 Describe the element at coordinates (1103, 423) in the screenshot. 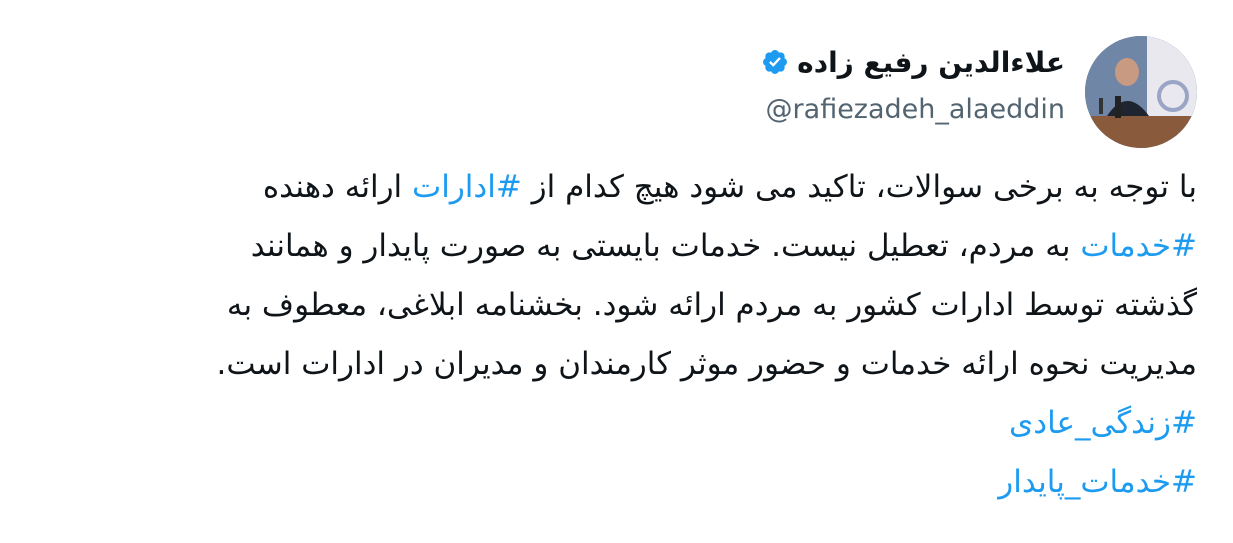

I see `hashtag-link: #زندگی_عادی` at that location.